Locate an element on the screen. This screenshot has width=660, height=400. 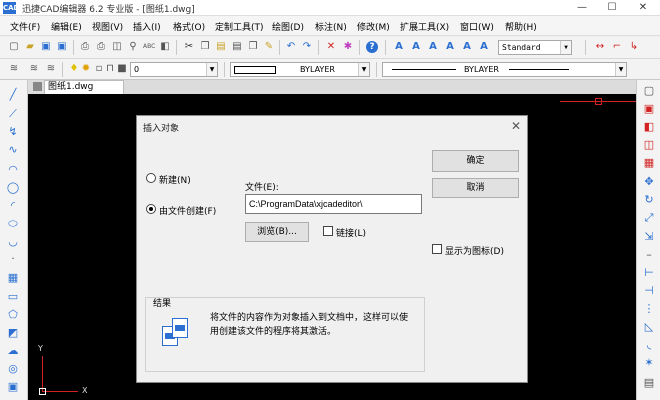
fillet-icon: ◟ is located at coordinates (649, 345).